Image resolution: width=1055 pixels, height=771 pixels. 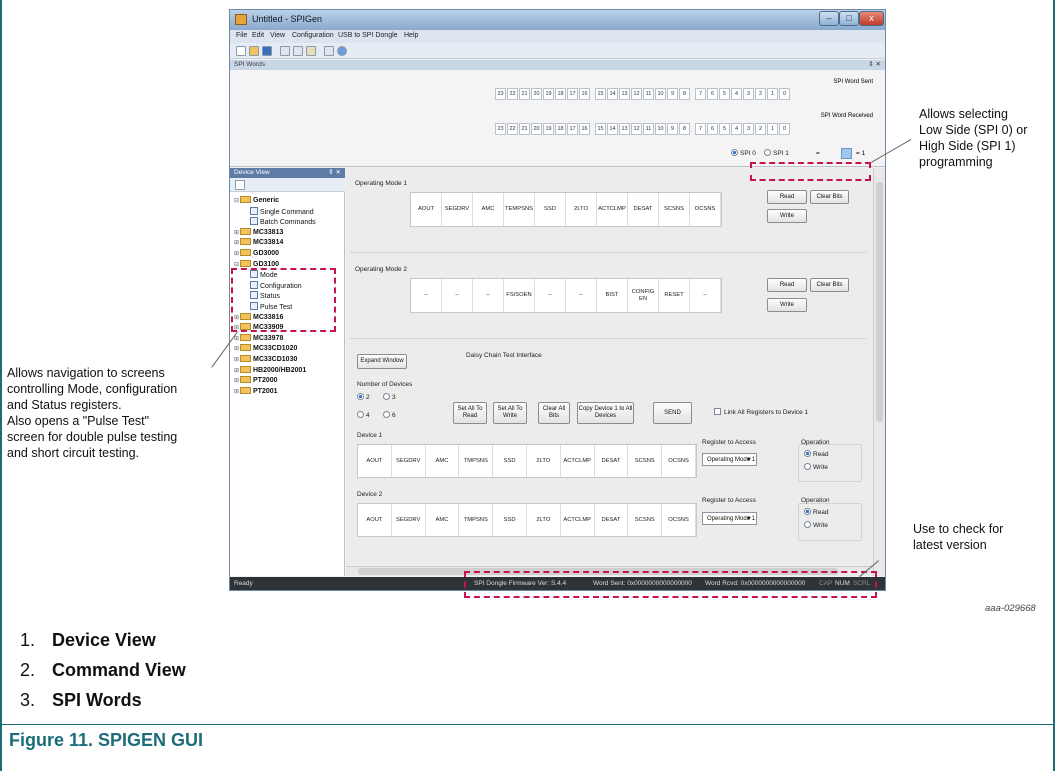 I want to click on register-bit-cell: FSISOEN, so click(x=519, y=295).